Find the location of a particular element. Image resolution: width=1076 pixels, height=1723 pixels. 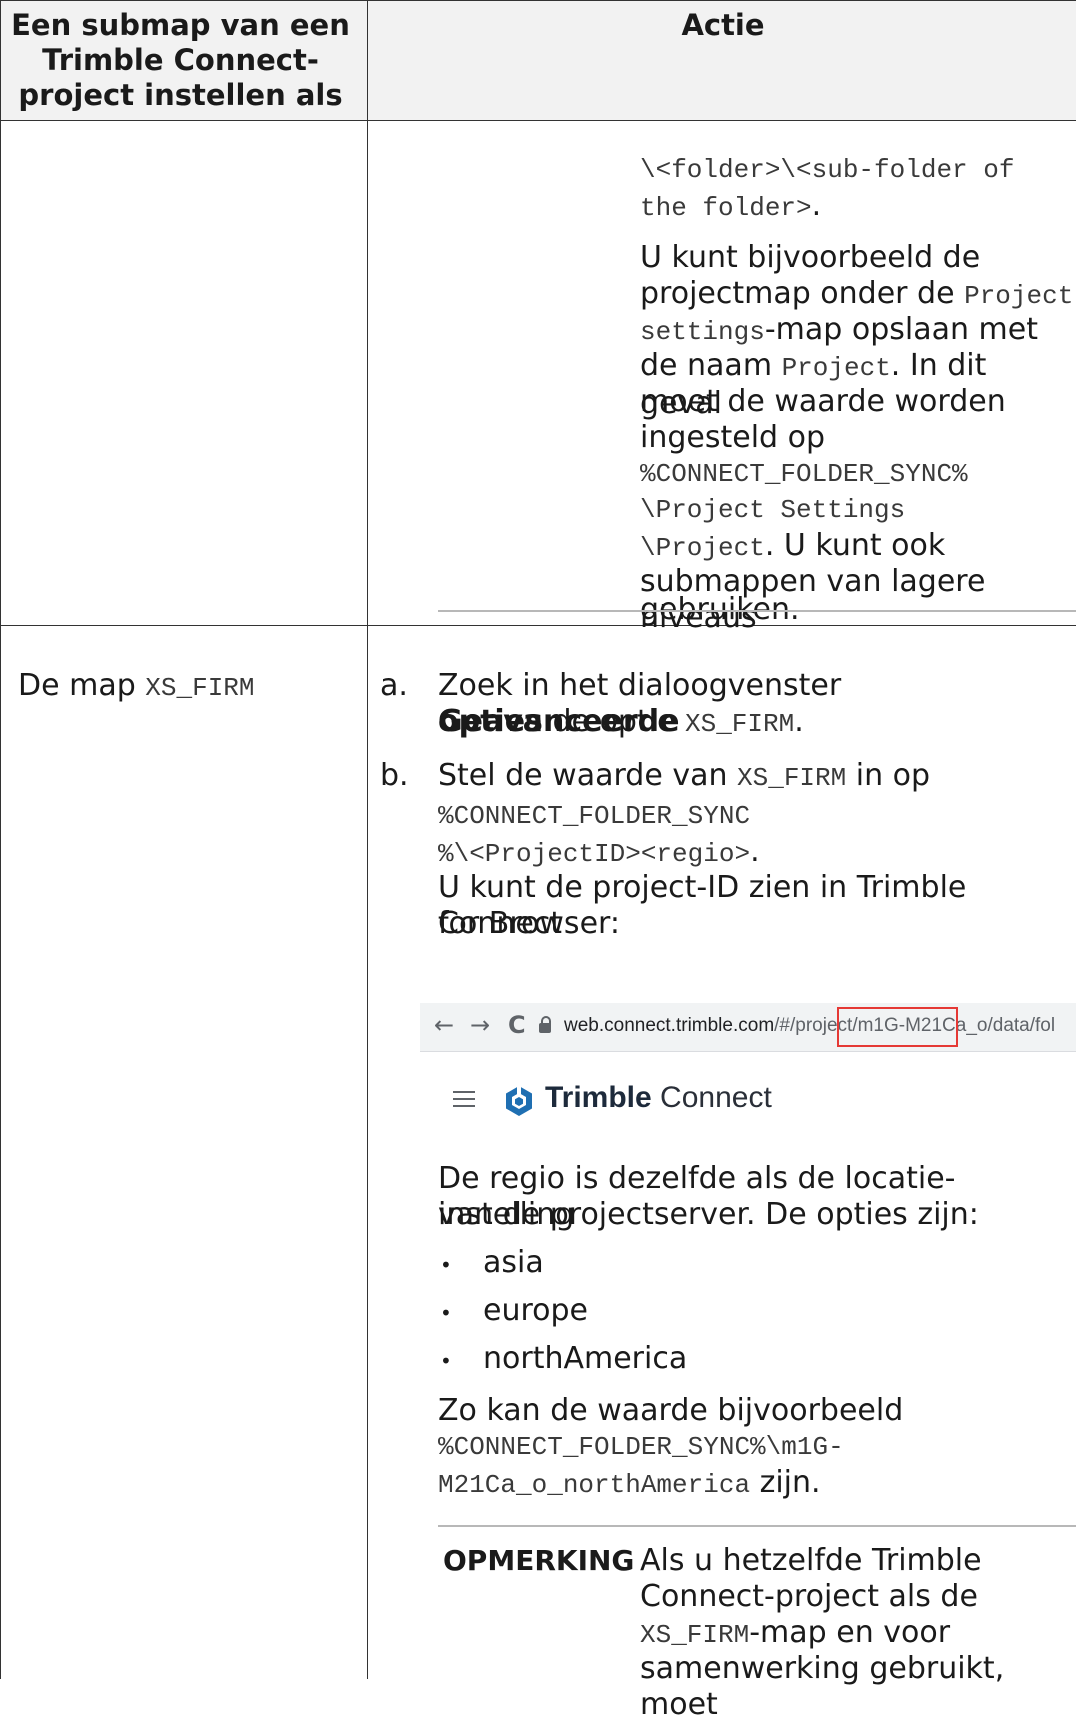

para-line: U kunt bijvoorbeeld de is located at coordinates (810, 257).